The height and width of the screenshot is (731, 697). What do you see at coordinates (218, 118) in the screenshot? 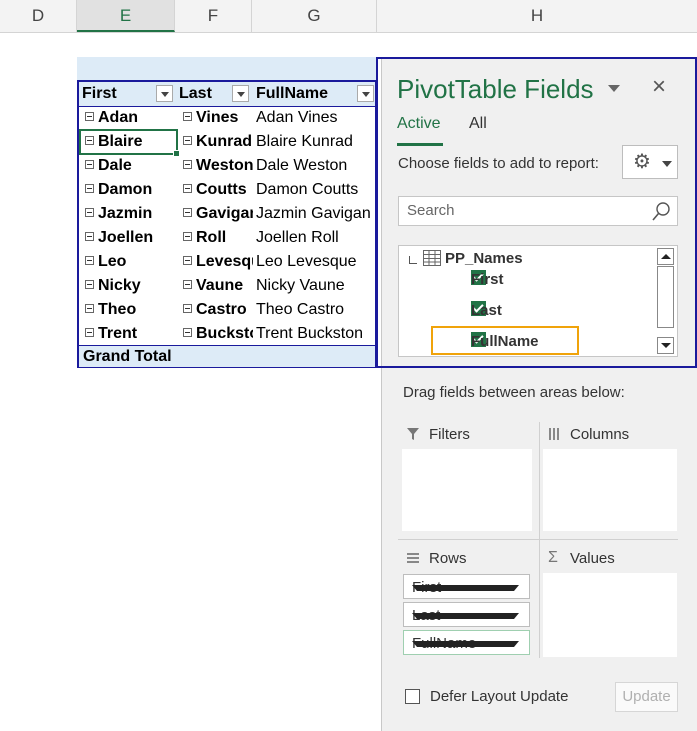
I see `last-cell: Vines` at bounding box center [218, 118].